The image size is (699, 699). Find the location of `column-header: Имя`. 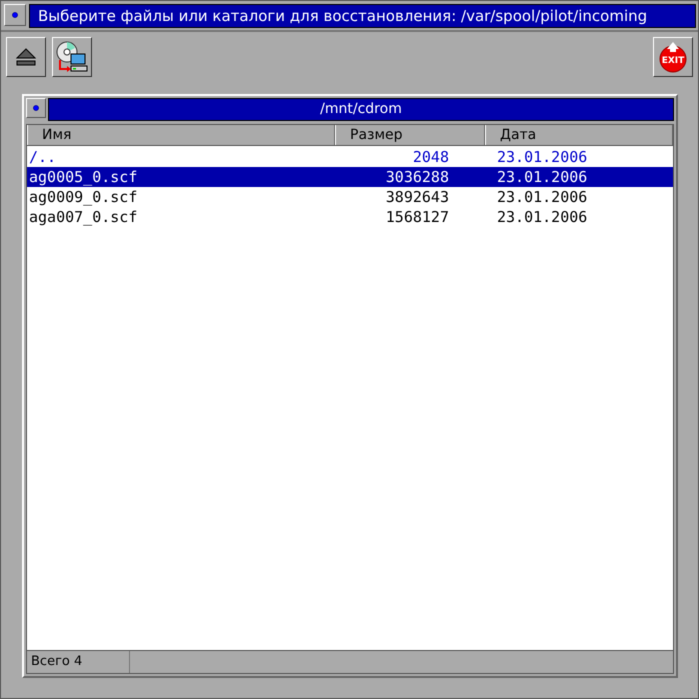

column-header: Имя is located at coordinates (181, 135).